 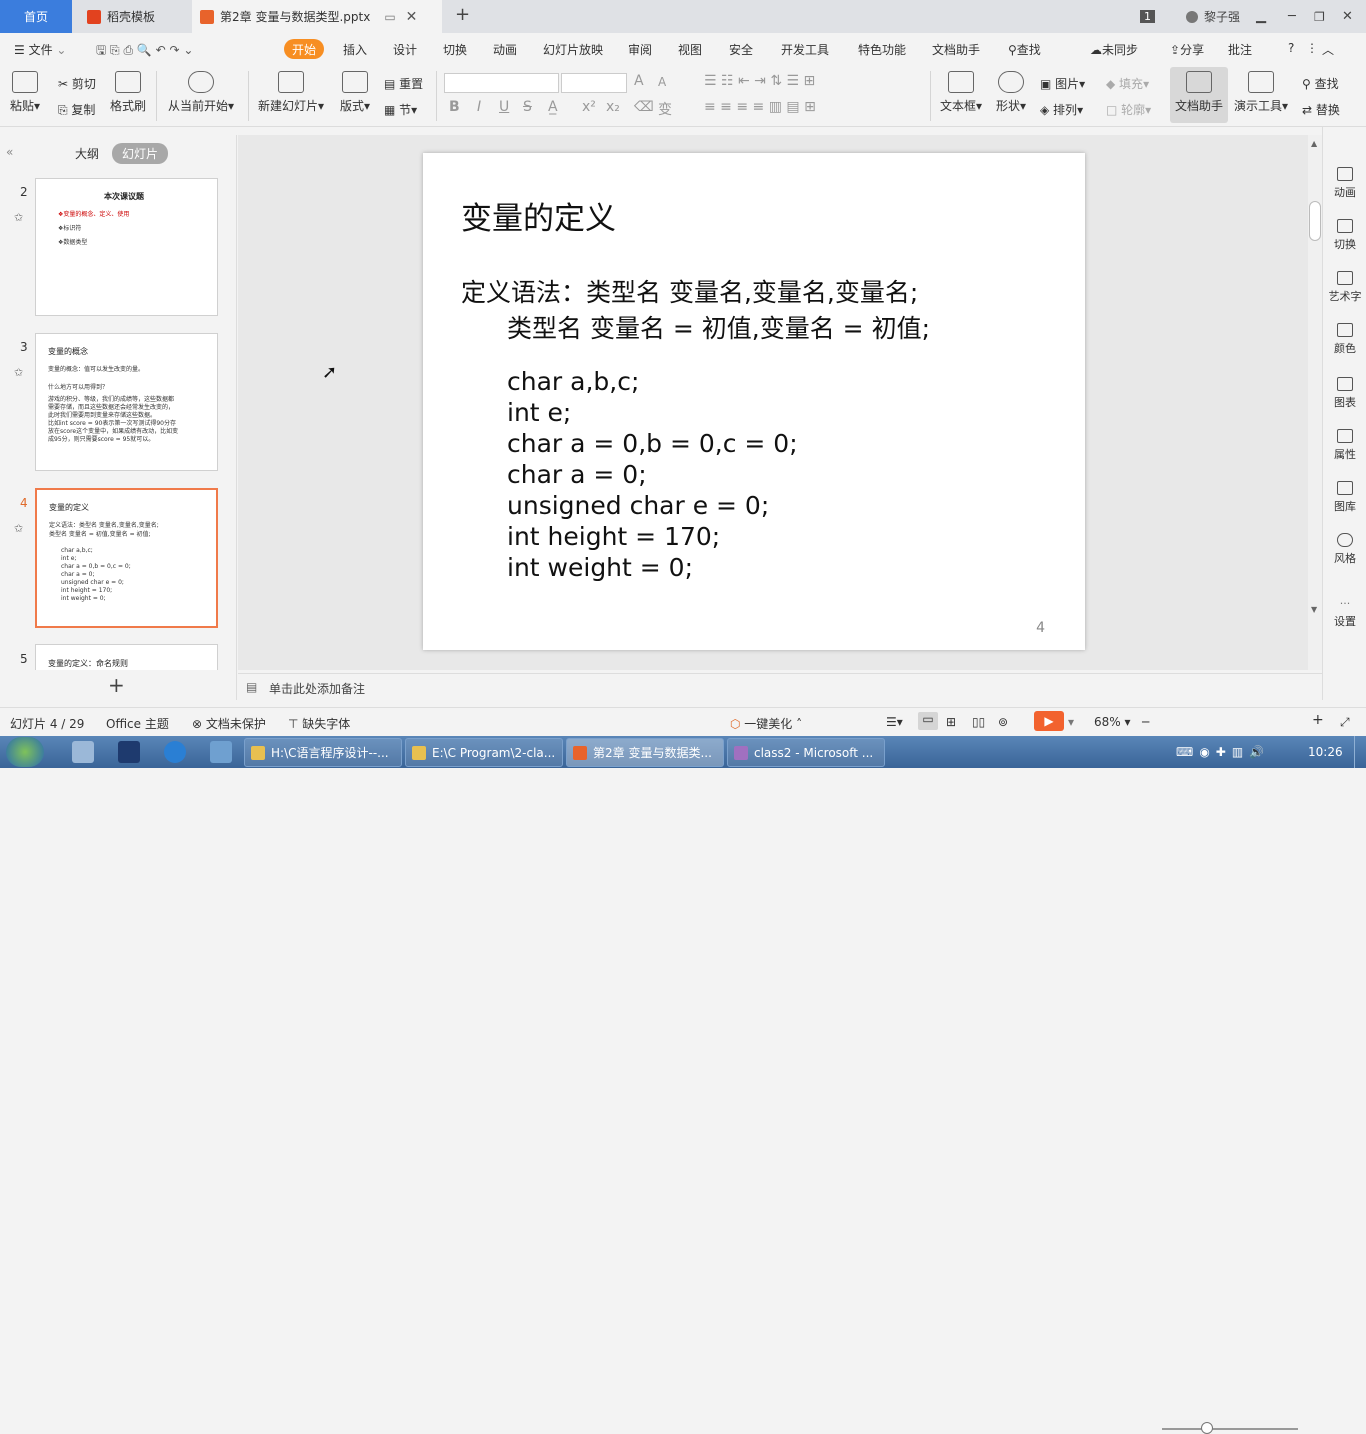 I want to click on shape-button: 形状▾, so click(x=1011, y=92).